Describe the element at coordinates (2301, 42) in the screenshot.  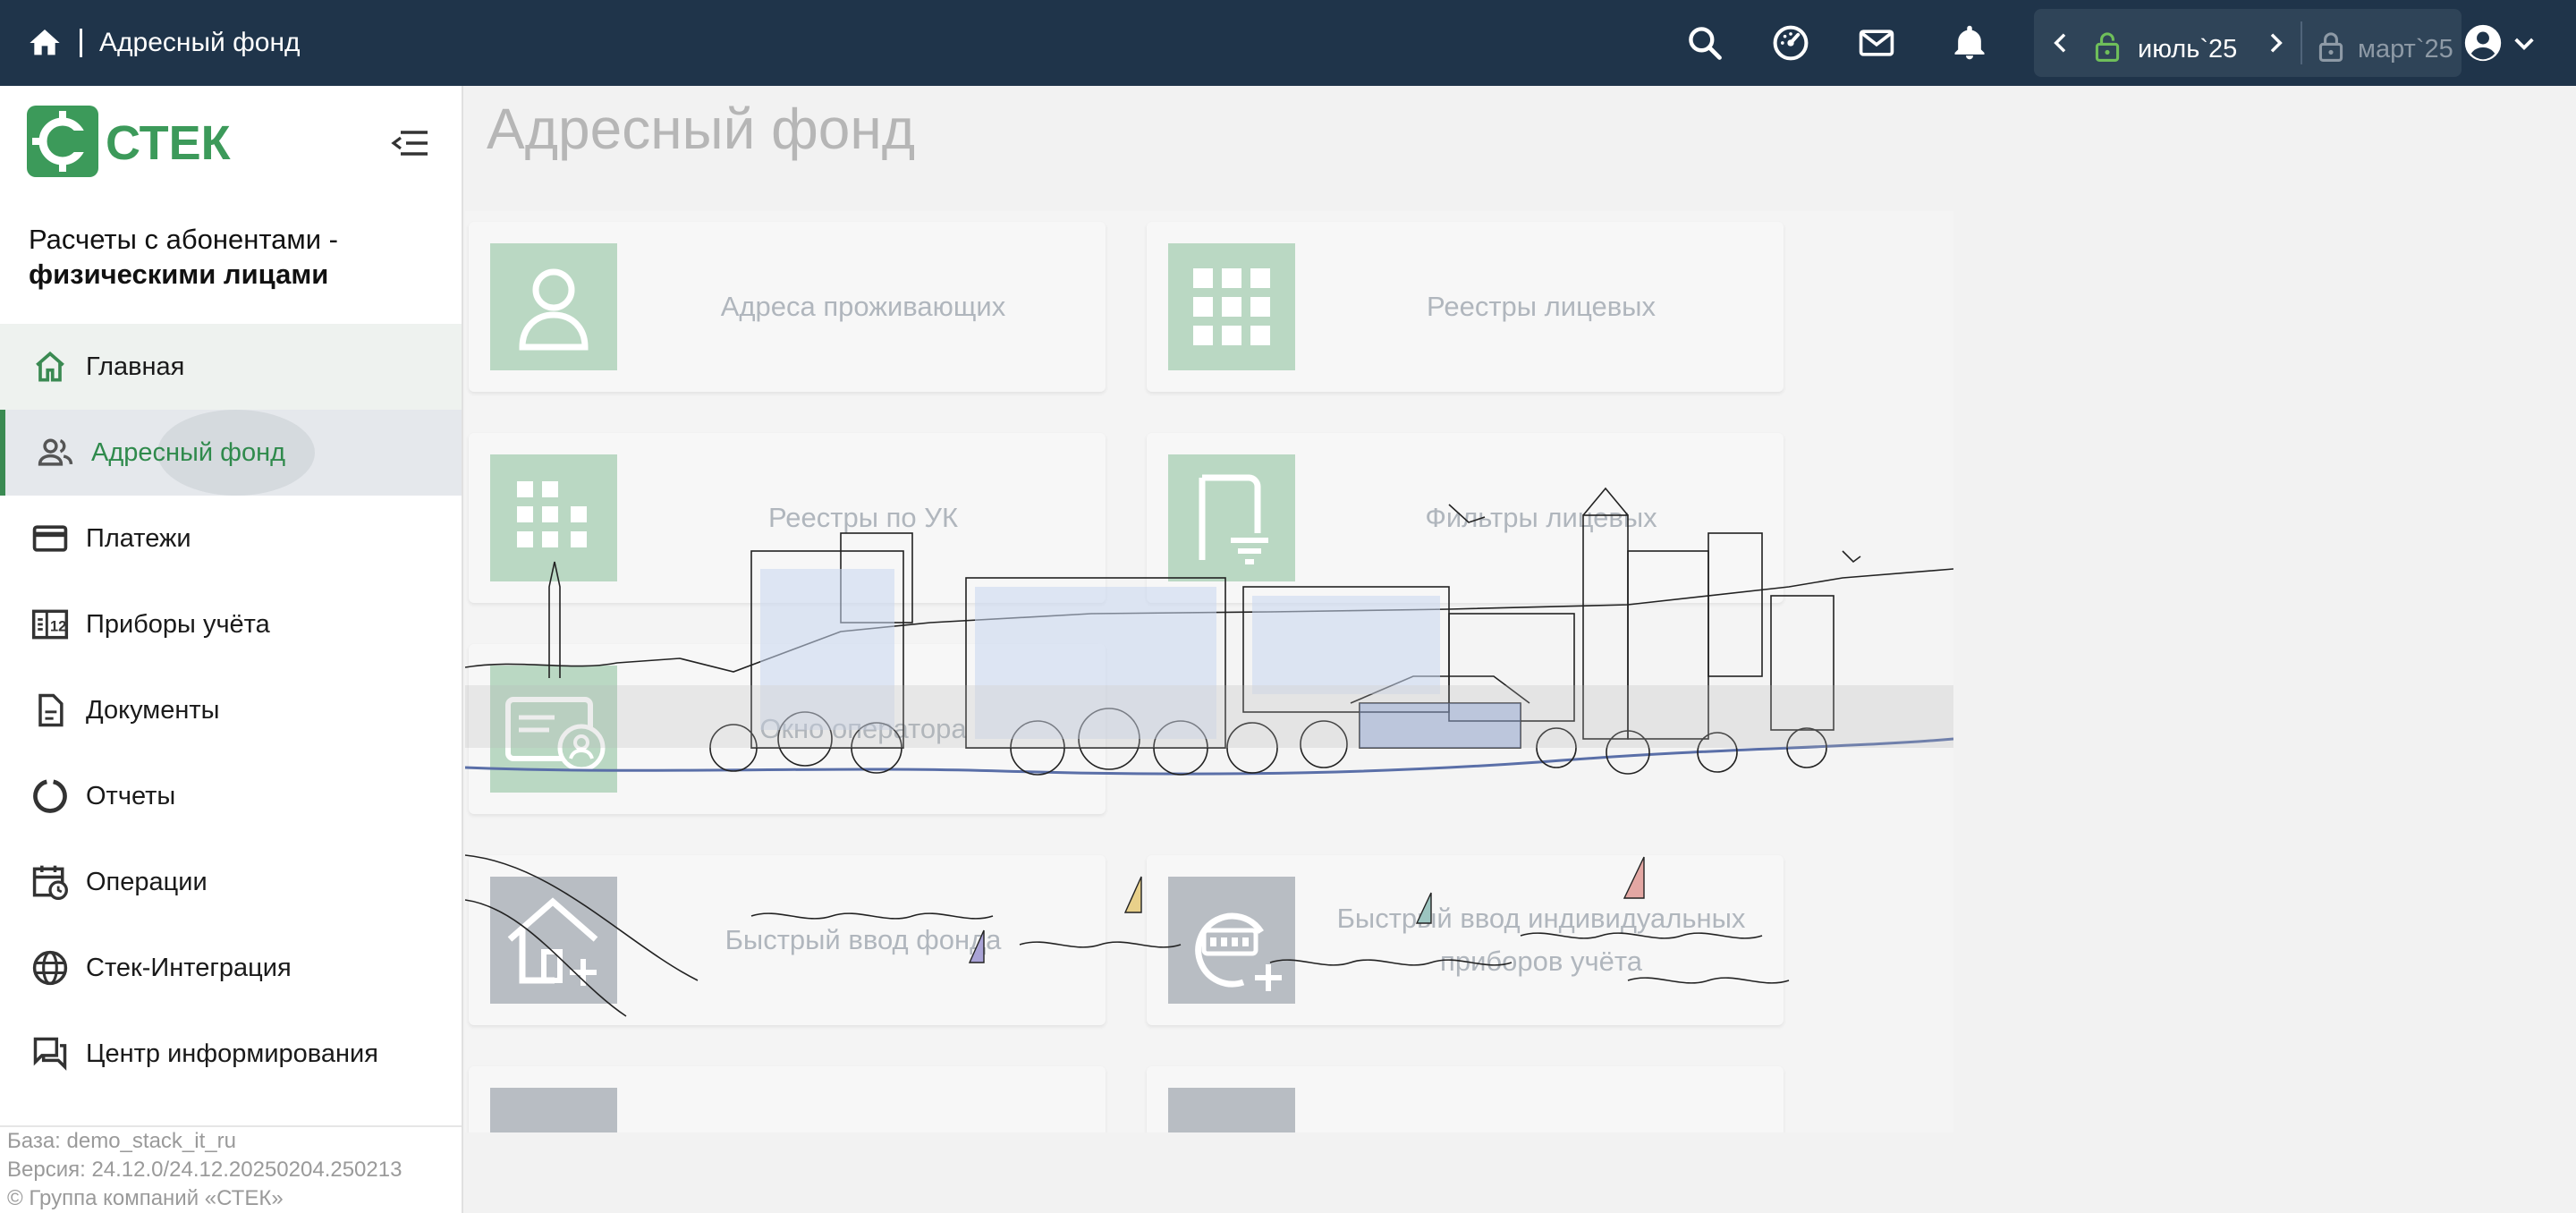
I see `period-divider` at that location.